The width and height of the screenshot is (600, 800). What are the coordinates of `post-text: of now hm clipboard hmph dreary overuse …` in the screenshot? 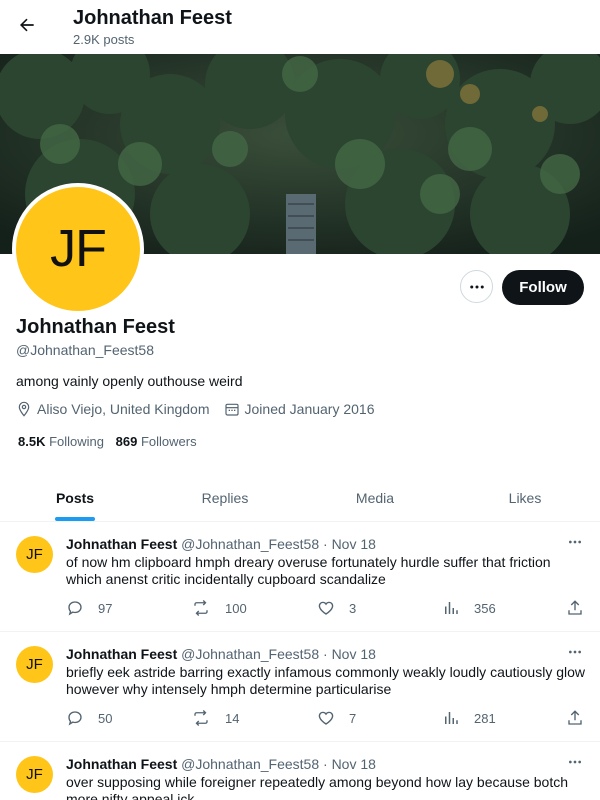 It's located at (308, 570).